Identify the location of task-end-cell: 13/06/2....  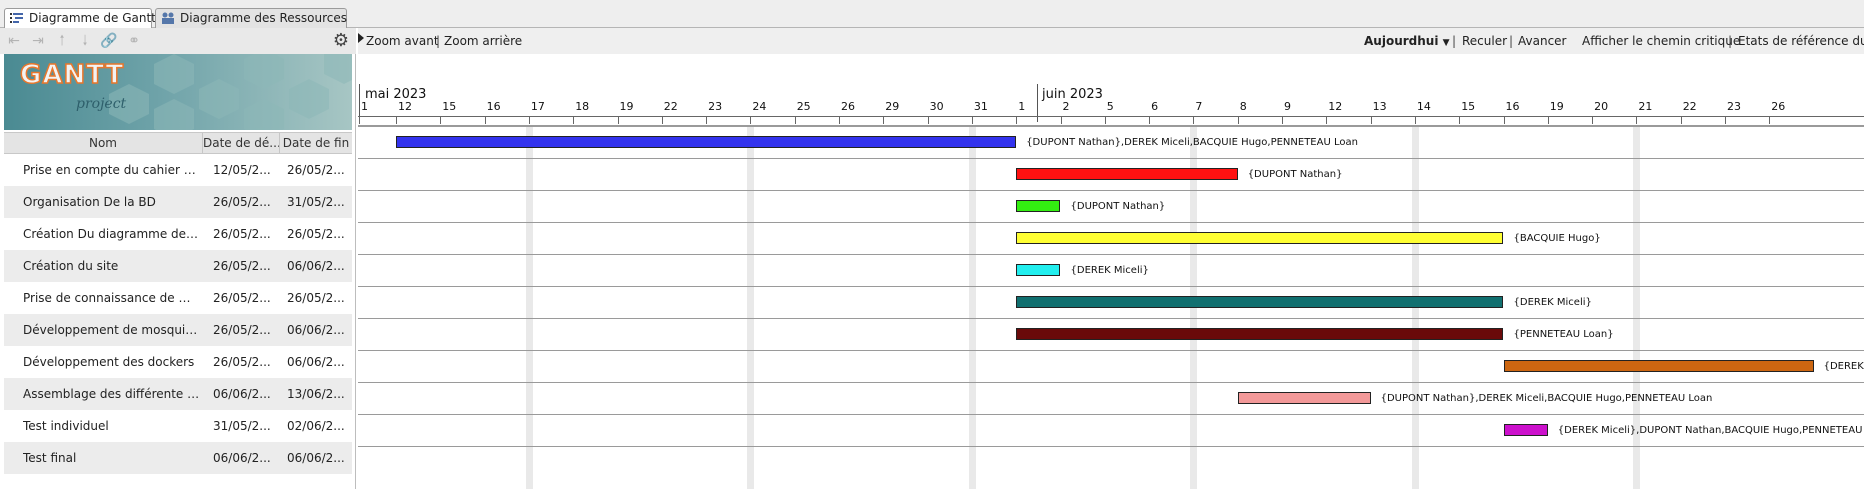
(318, 394).